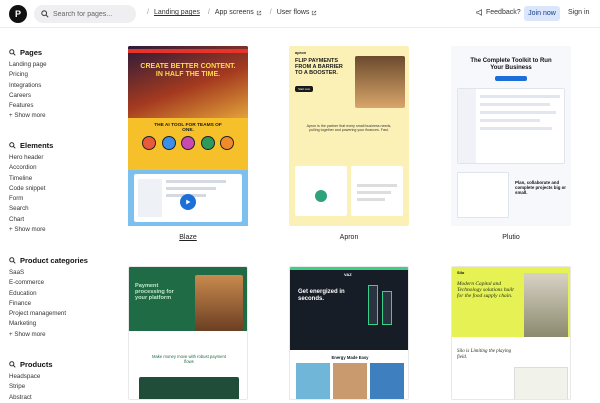 The width and height of the screenshot is (600, 403). I want to click on finance-hero-image, so click(219, 303).